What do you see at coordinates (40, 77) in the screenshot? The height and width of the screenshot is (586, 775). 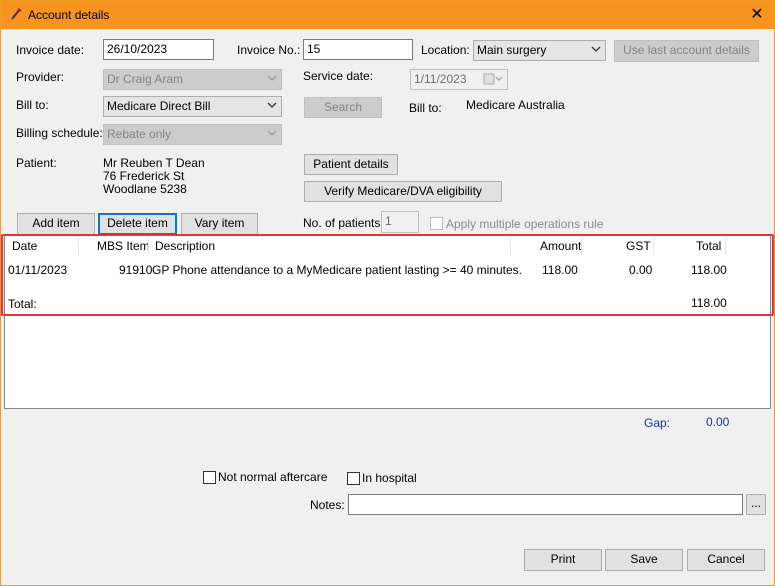 I see `provider-label: Provider:` at bounding box center [40, 77].